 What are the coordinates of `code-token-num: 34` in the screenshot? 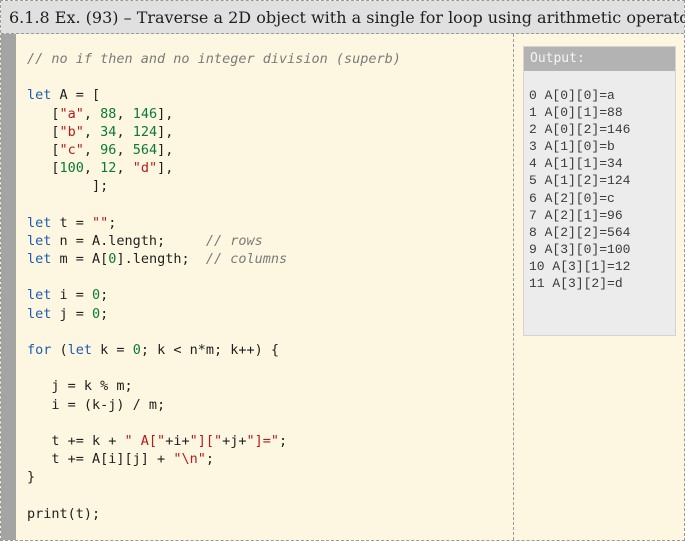 It's located at (108, 131).